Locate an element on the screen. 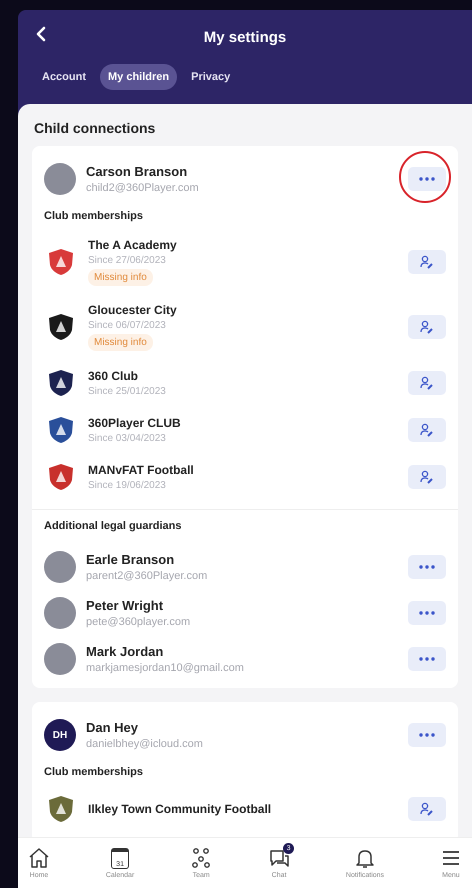  child-email: child2@360Player.com is located at coordinates (143, 188).